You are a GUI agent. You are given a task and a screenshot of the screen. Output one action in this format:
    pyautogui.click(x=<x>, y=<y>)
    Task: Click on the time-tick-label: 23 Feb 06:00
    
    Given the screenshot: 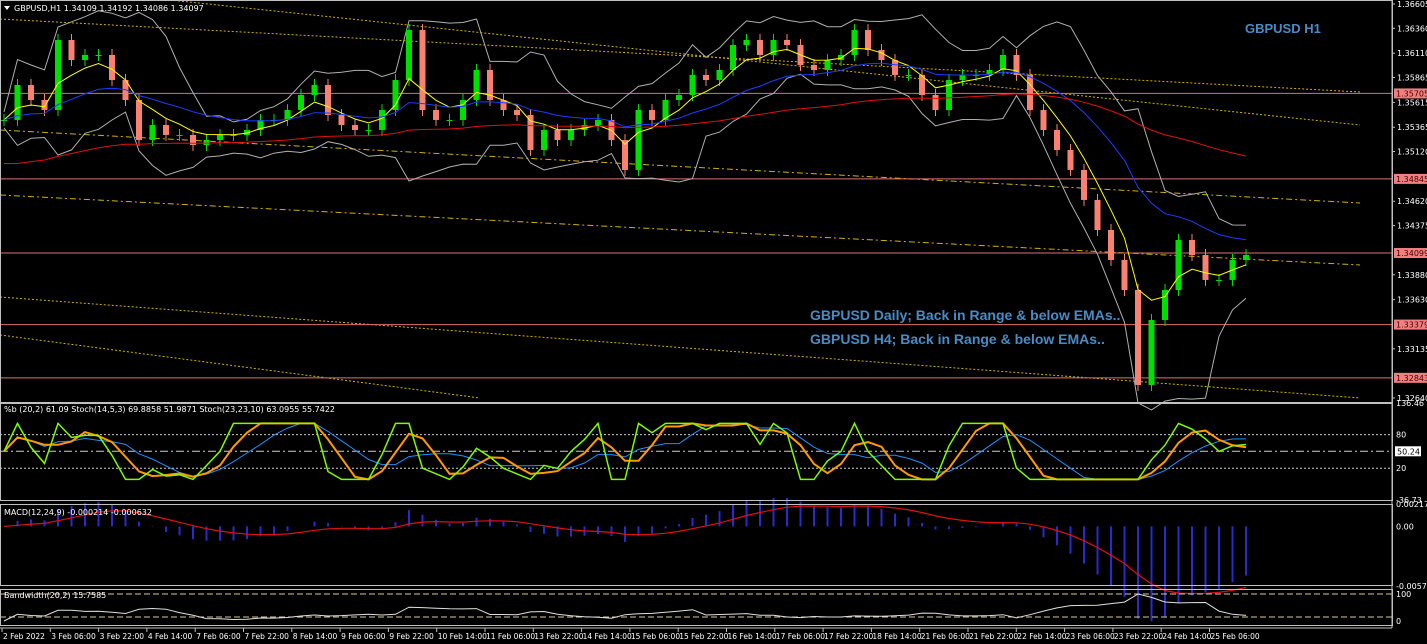 What is the action you would take?
    pyautogui.click(x=1090, y=636)
    